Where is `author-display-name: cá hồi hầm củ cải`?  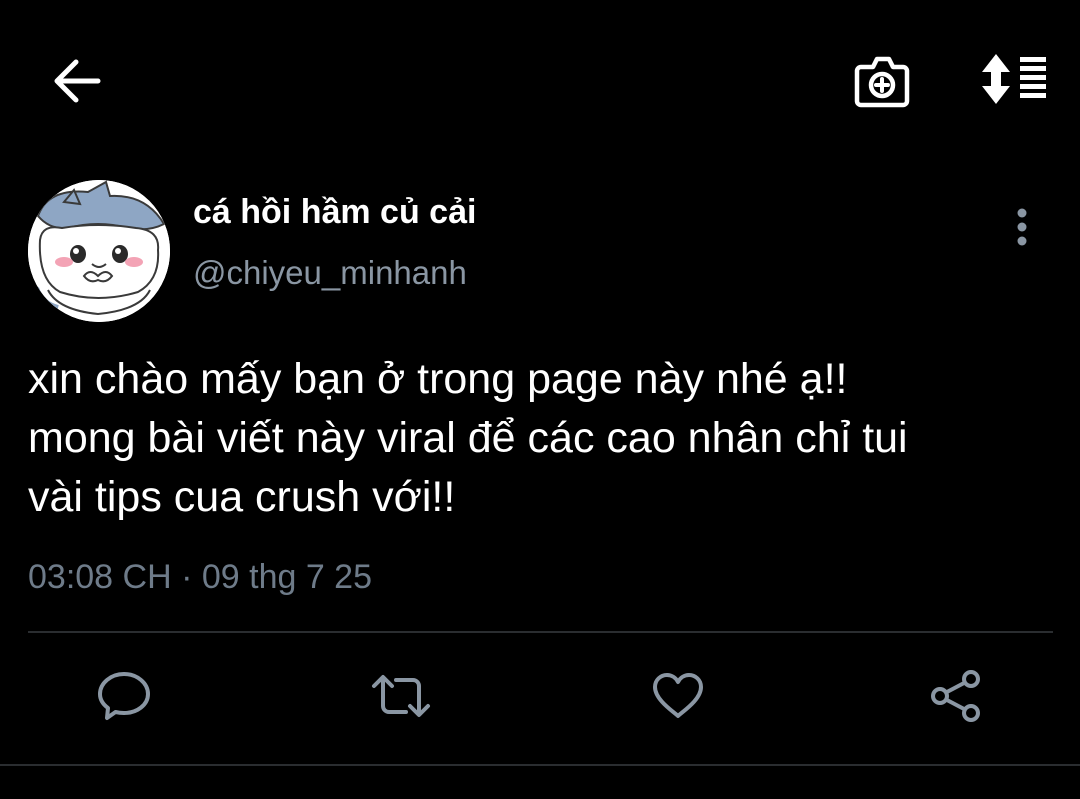
author-display-name: cá hồi hầm củ cải is located at coordinates (334, 212).